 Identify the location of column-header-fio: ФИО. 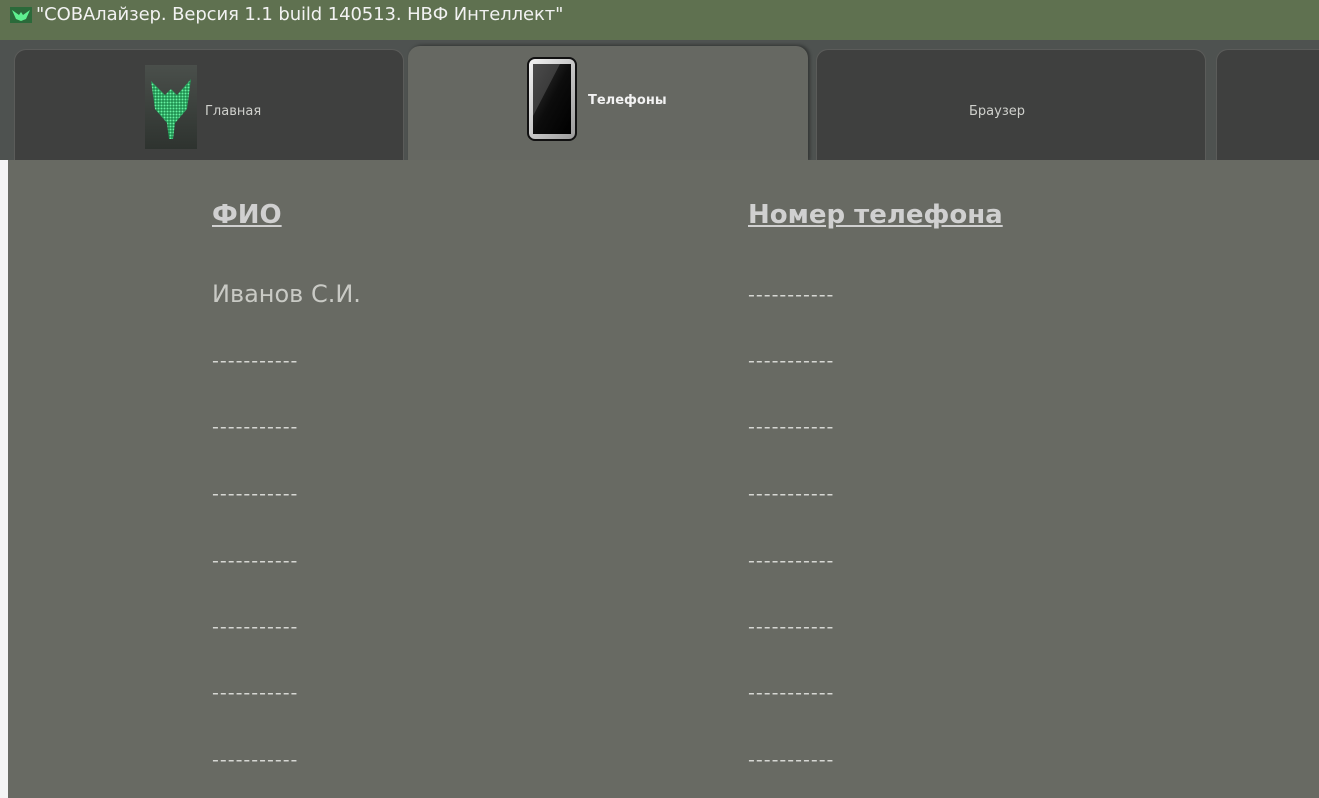
(247, 215).